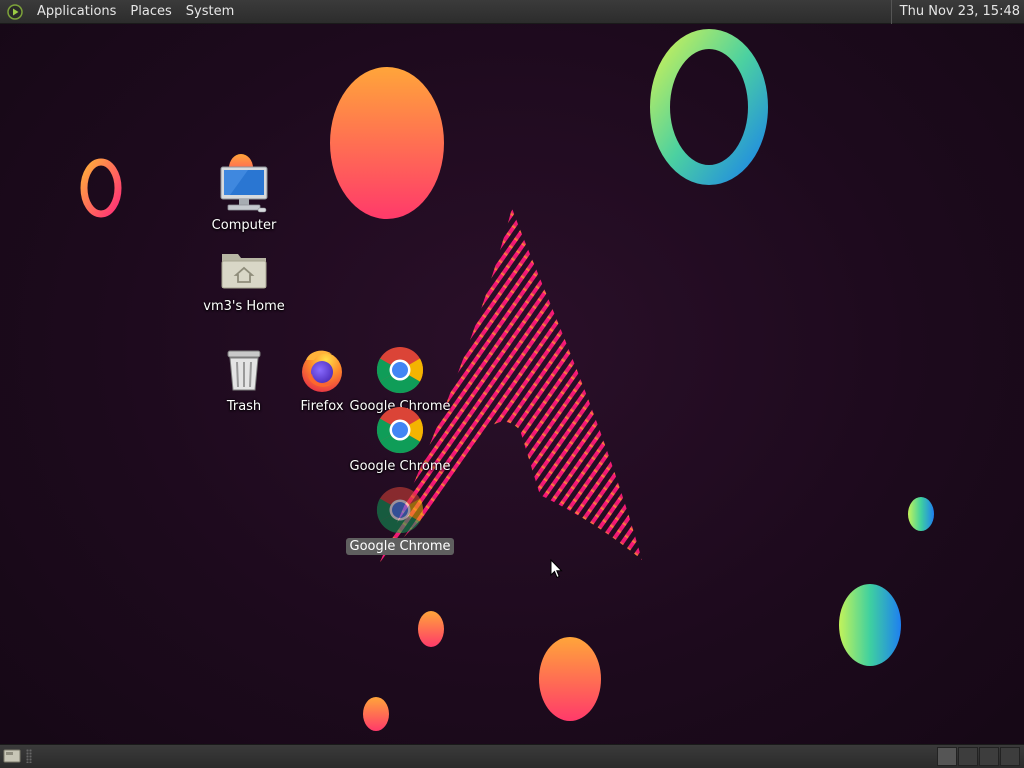  I want to click on chrome-desktop-icon-2: Google Chrome, so click(400, 439).